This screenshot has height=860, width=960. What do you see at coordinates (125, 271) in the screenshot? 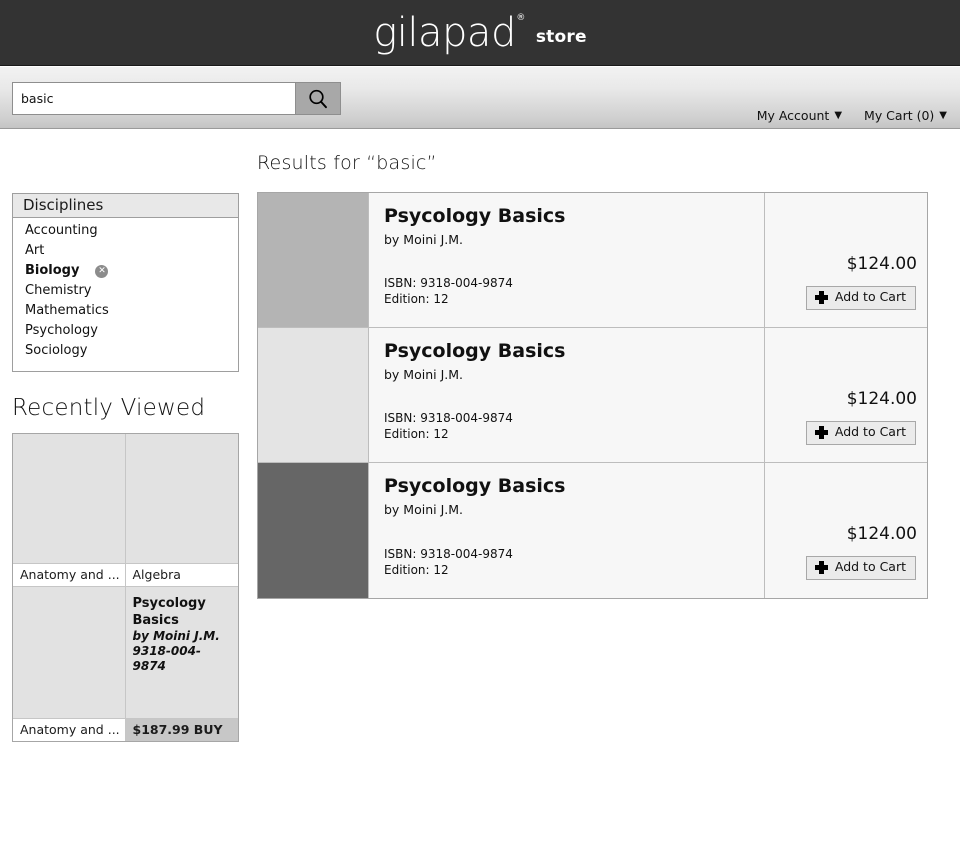
I see `facet-item-biology: Biology ✕` at bounding box center [125, 271].